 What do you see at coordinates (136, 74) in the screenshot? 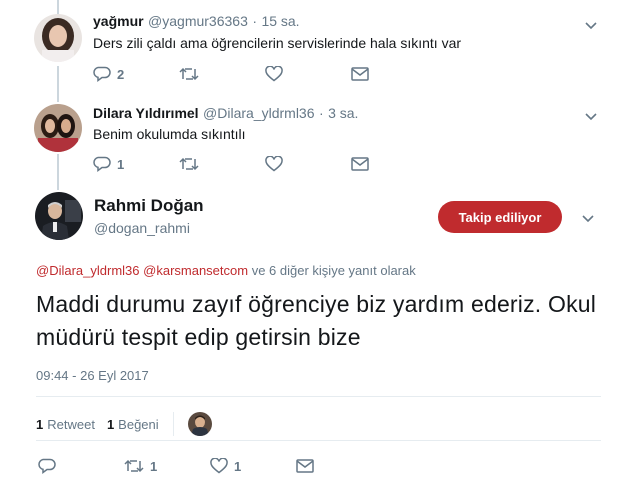
I see `reply-button: 2` at bounding box center [136, 74].